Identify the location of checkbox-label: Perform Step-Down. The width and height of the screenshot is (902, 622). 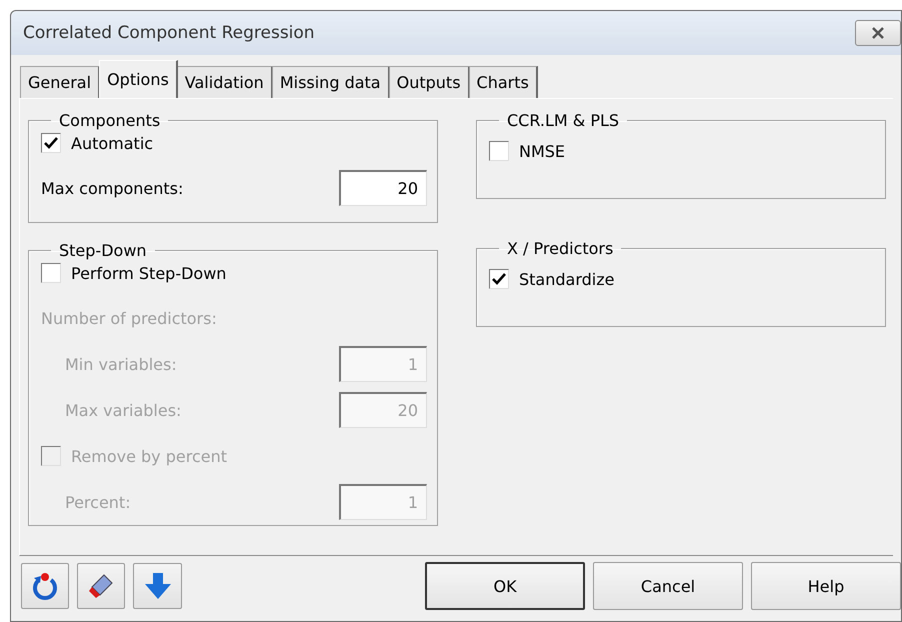
(148, 273).